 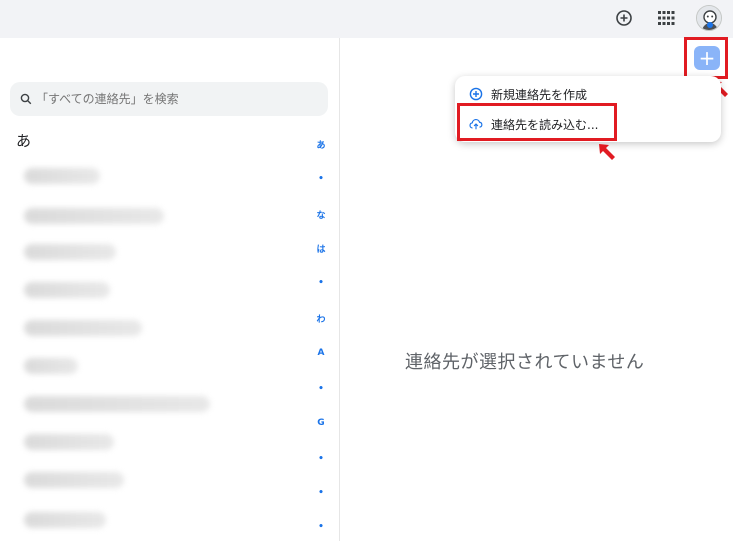 I want to click on avatar-icon, so click(x=709, y=18).